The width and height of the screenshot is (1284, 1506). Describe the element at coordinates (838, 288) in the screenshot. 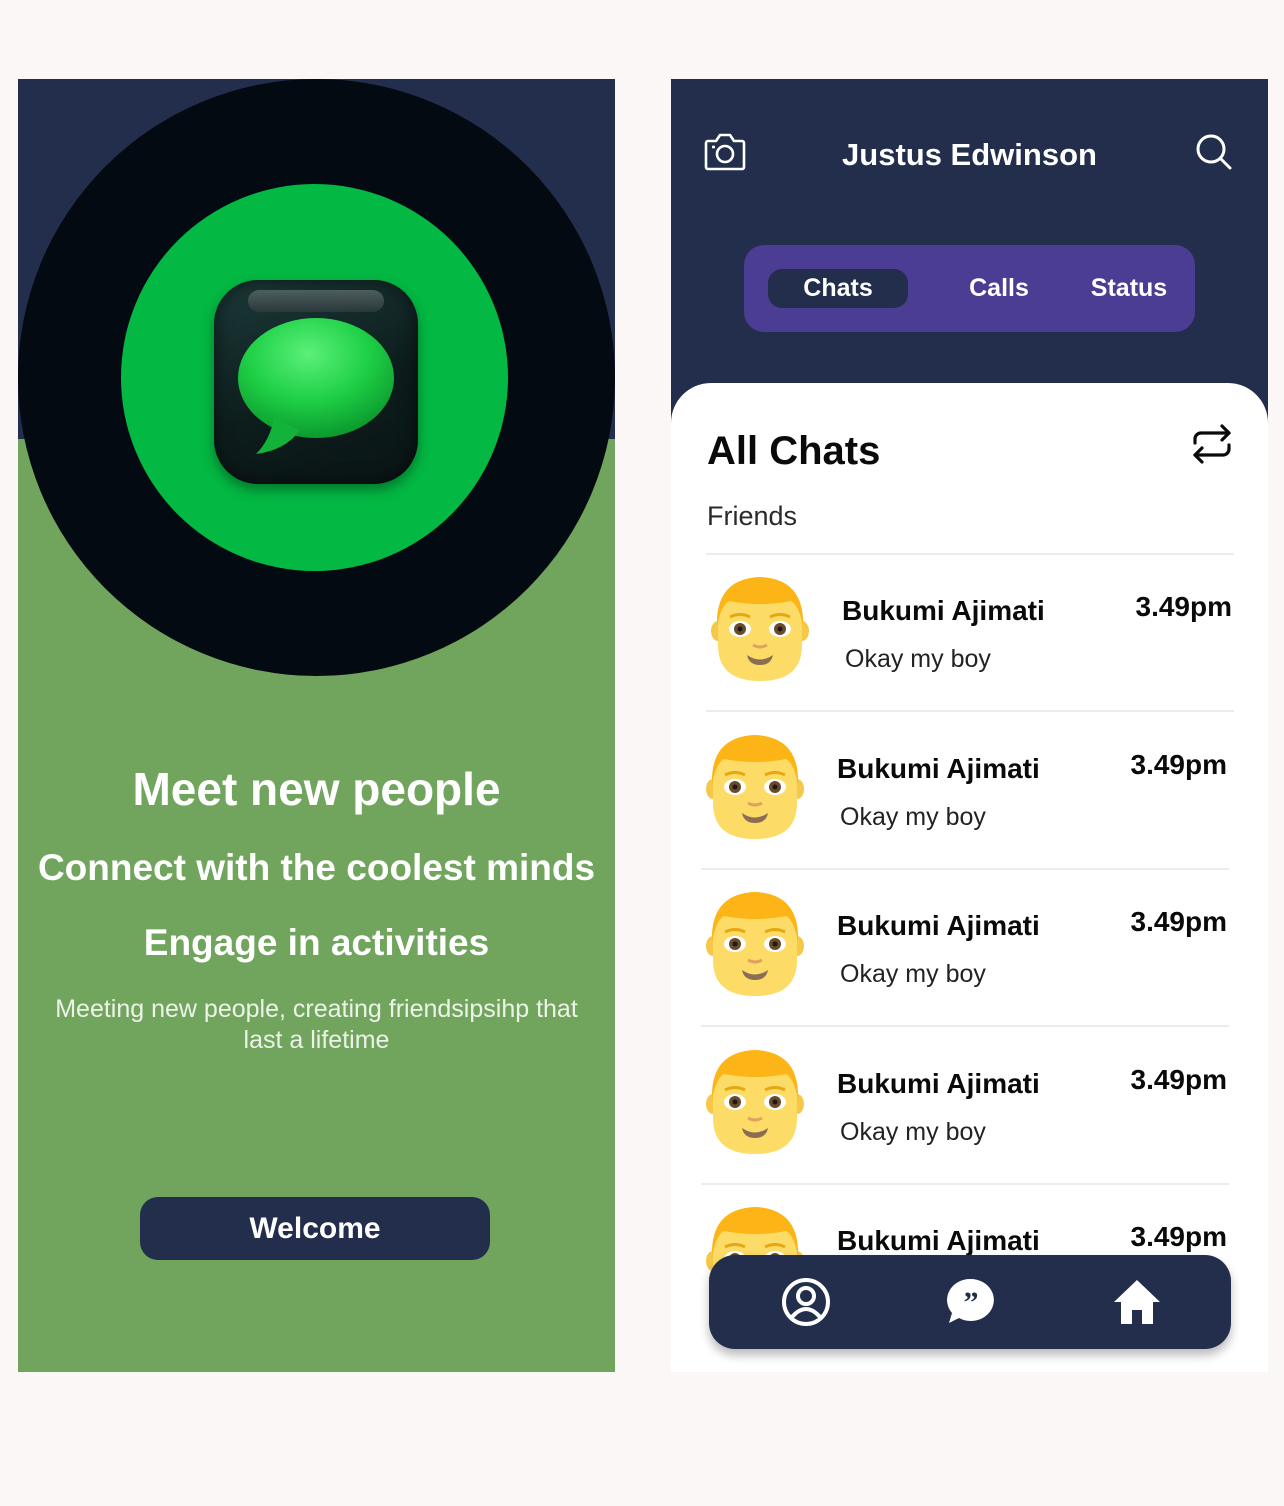

I see `tab-chats: Chats` at that location.